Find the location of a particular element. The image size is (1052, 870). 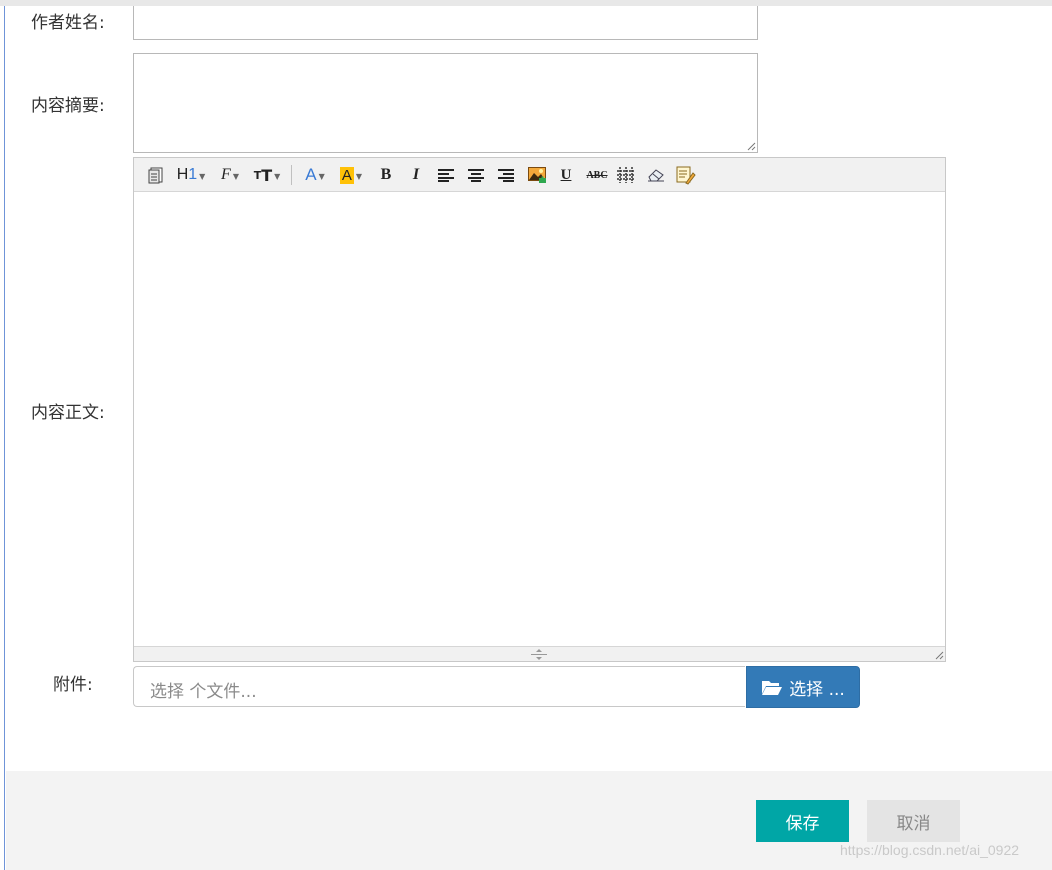

editor-statusbar is located at coordinates (539, 653).